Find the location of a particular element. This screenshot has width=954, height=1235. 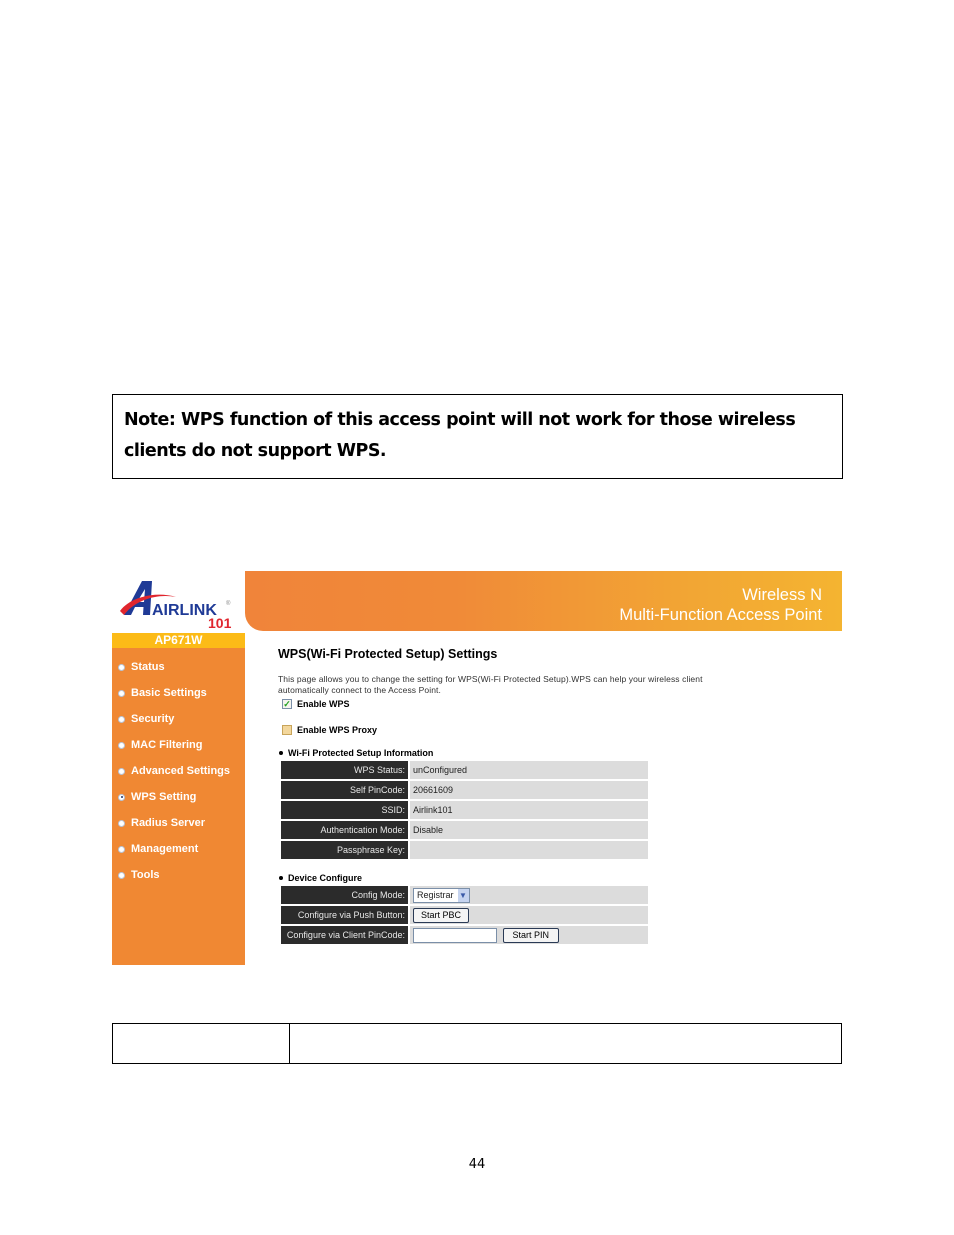

table-row: Config Mode: Registrar ▼ is located at coordinates (464, 895).